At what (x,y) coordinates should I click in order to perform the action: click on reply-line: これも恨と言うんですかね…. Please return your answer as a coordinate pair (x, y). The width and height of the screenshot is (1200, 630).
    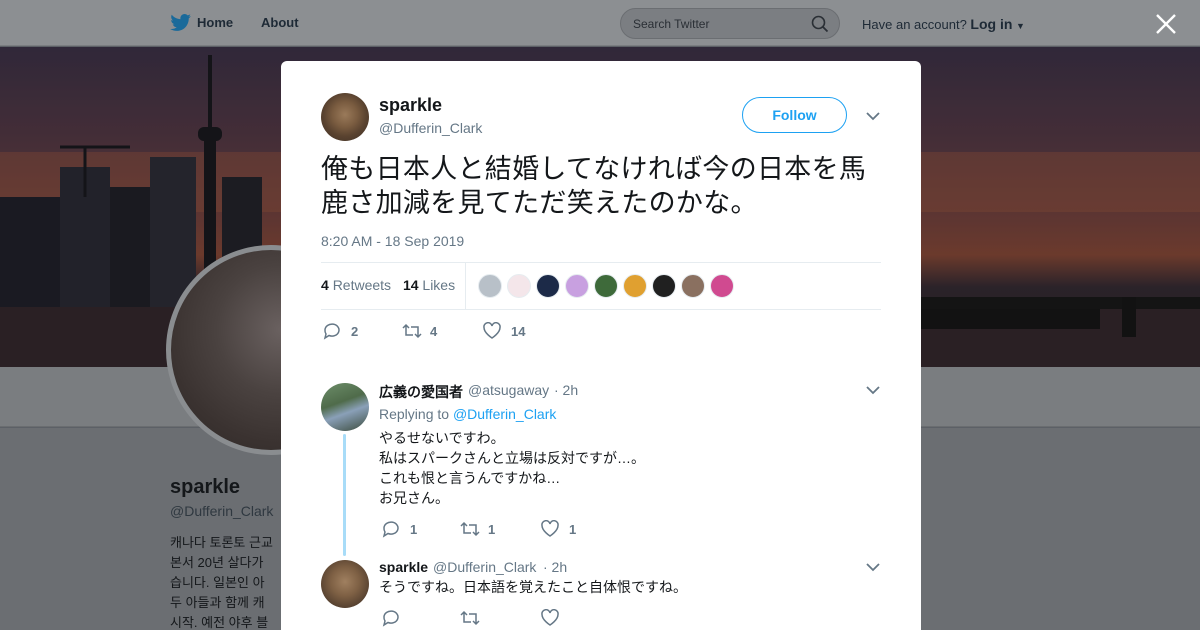
    Looking at the image, I should click on (470, 478).